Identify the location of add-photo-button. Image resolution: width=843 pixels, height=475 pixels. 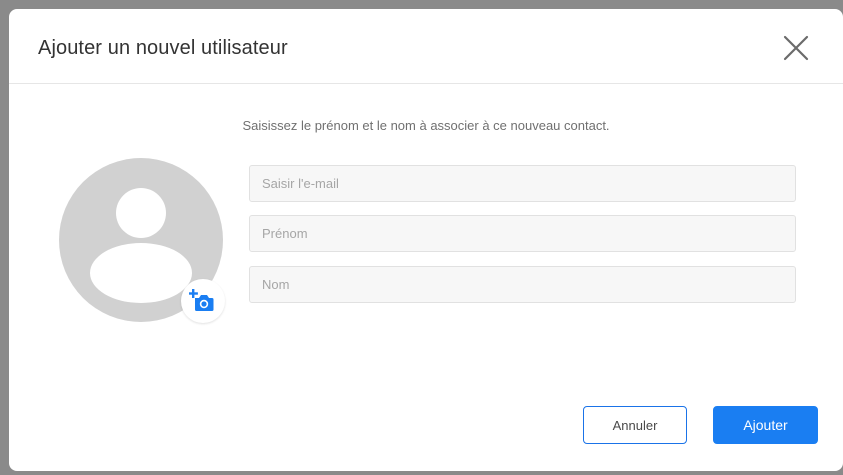
(203, 301).